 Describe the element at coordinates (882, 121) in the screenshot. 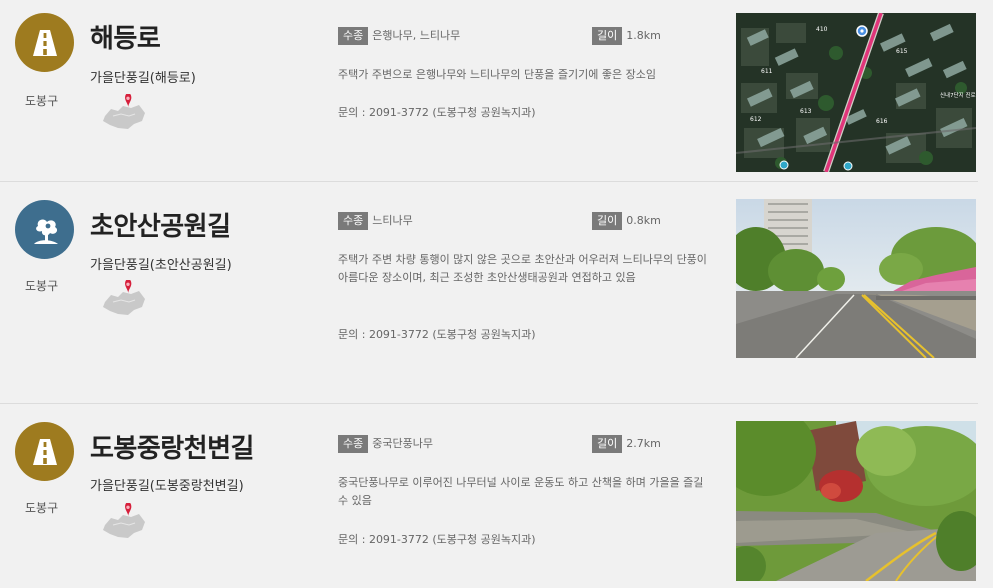

I see `map-label: 616` at that location.